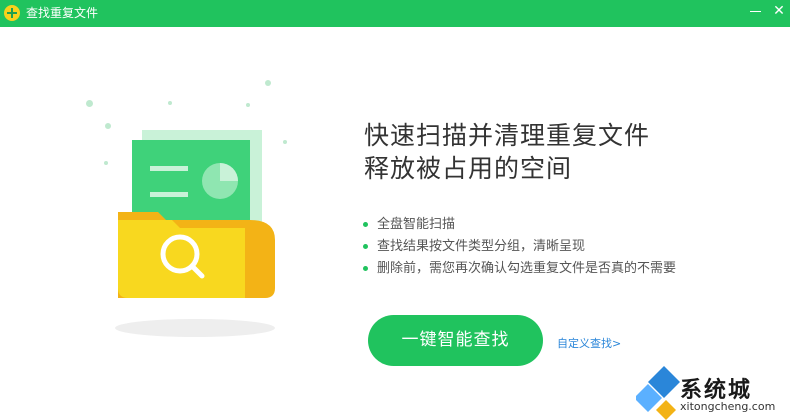  I want to click on minimize-icon, so click(755, 11).